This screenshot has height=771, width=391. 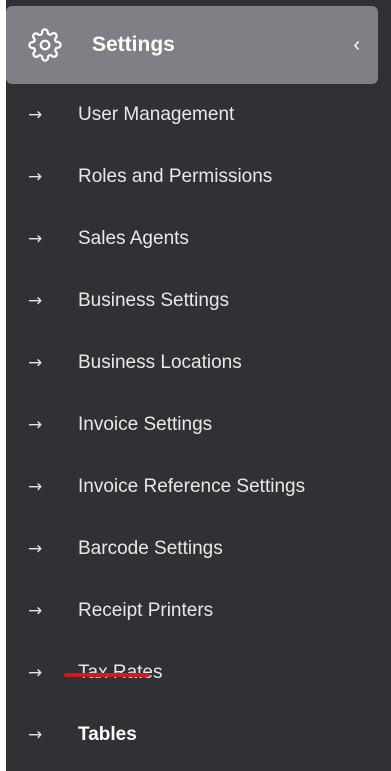 I want to click on menu-item-receipt-printers: → Receipt Printers, so click(x=198, y=611).